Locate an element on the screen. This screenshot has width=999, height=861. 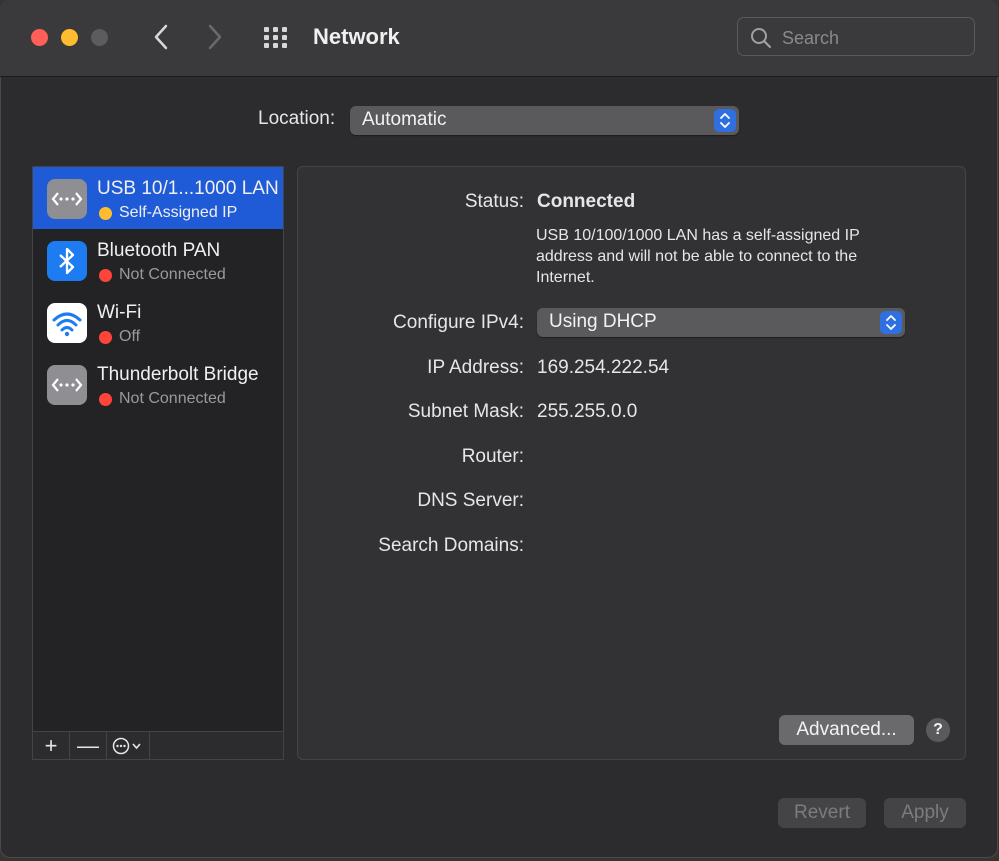
close-window-button is located at coordinates (39, 37).